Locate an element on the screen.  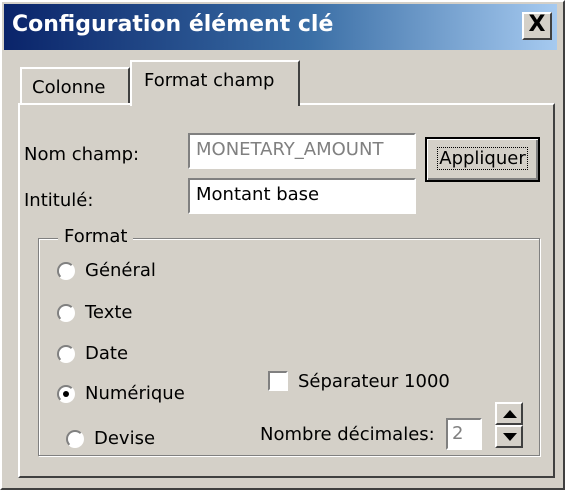
appliquer-button: Appliquer is located at coordinates (482, 159).